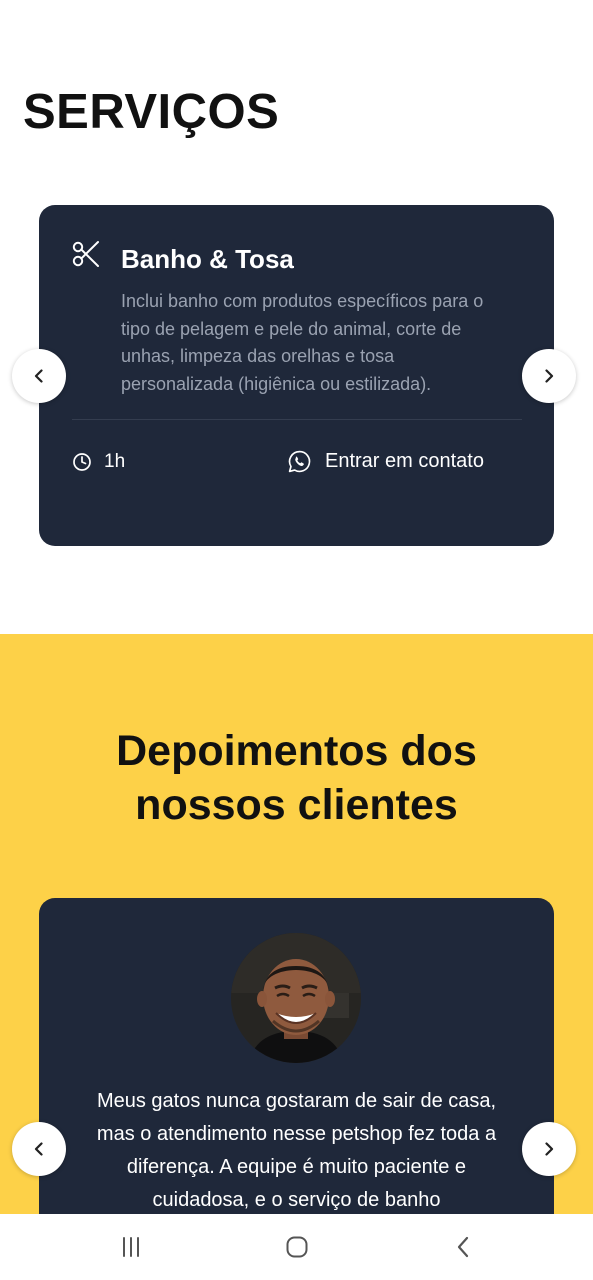  I want to click on contact-button: Entrar em contato, so click(385, 461).